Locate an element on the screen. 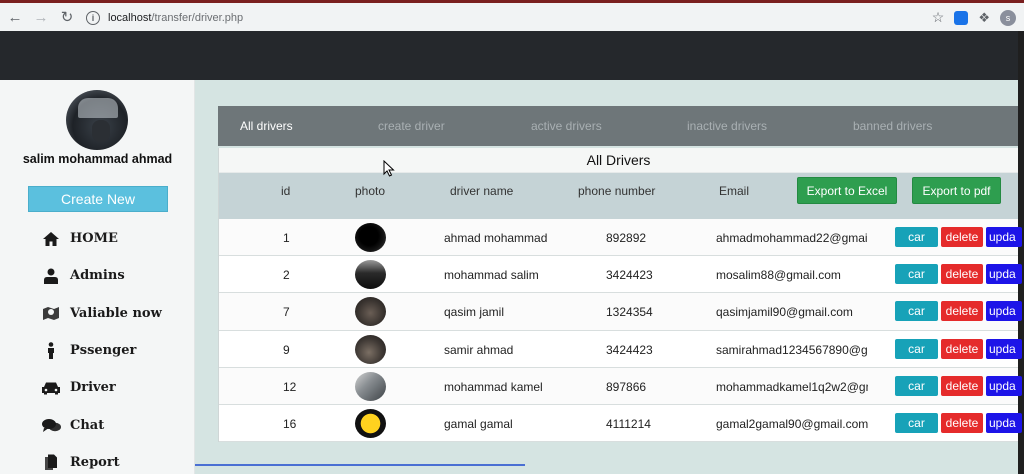 The height and width of the screenshot is (474, 1024). car-icon is located at coordinates (51, 388).